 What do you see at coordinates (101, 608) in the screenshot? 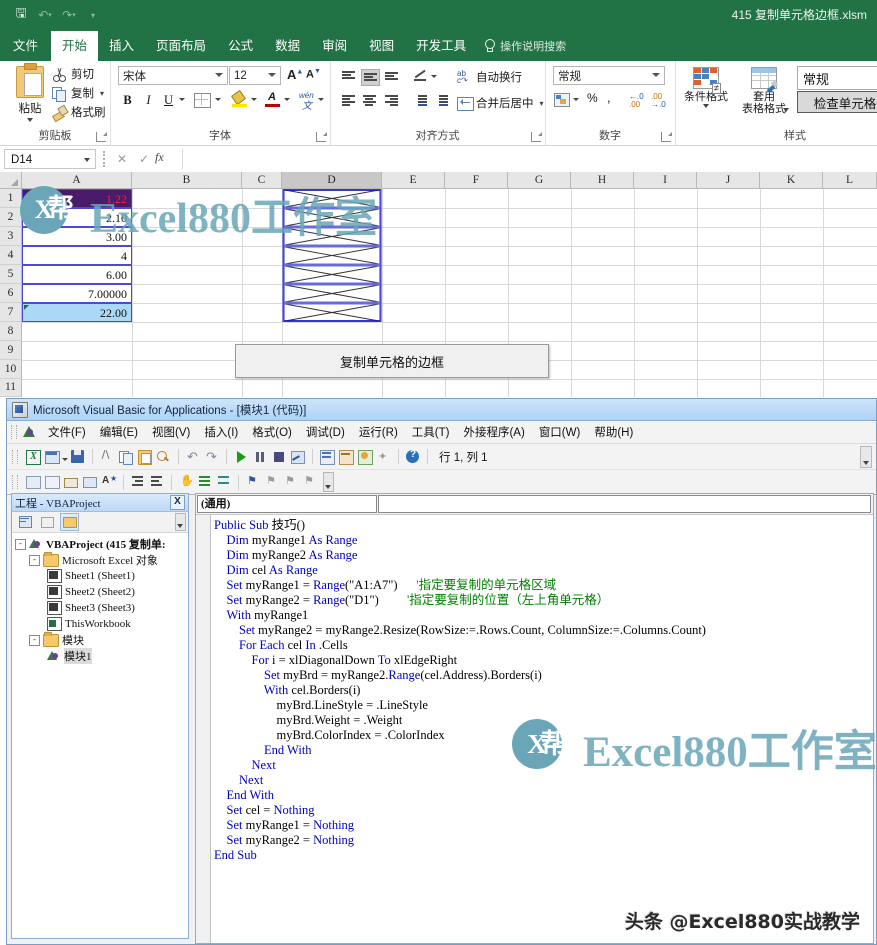
I see `tree-node-sheet3: Sheet3 (Sheet3)` at bounding box center [101, 608].